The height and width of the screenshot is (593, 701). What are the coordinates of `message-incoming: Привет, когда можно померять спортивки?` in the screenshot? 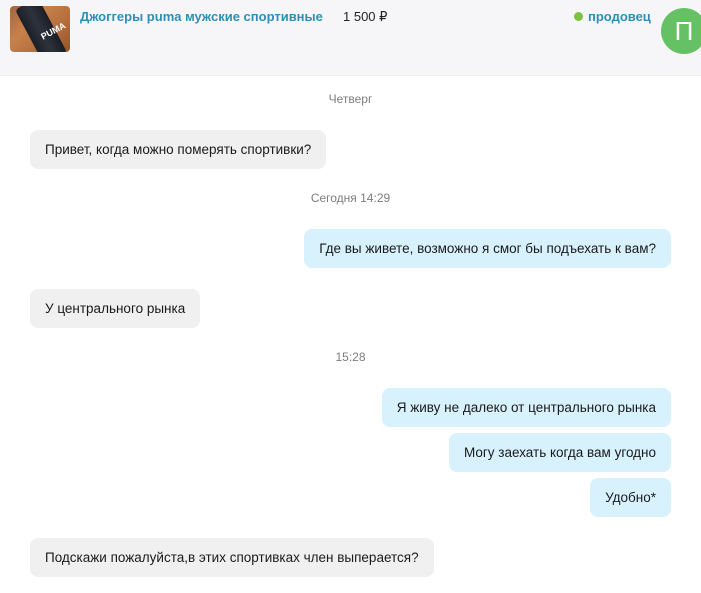 It's located at (178, 149).